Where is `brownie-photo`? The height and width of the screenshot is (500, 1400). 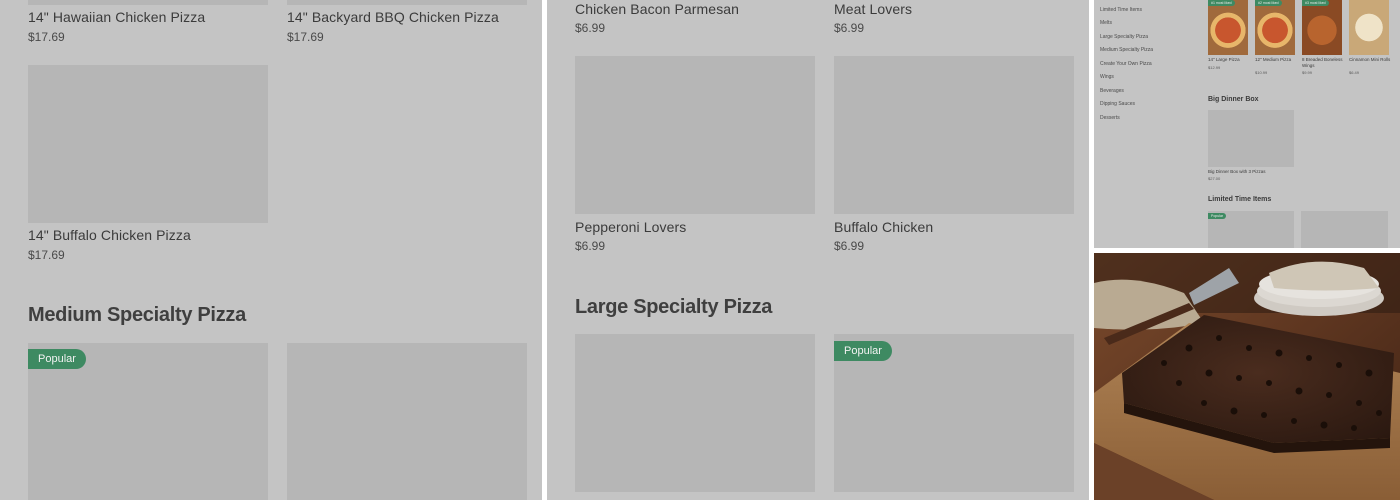
brownie-photo is located at coordinates (1247, 376).